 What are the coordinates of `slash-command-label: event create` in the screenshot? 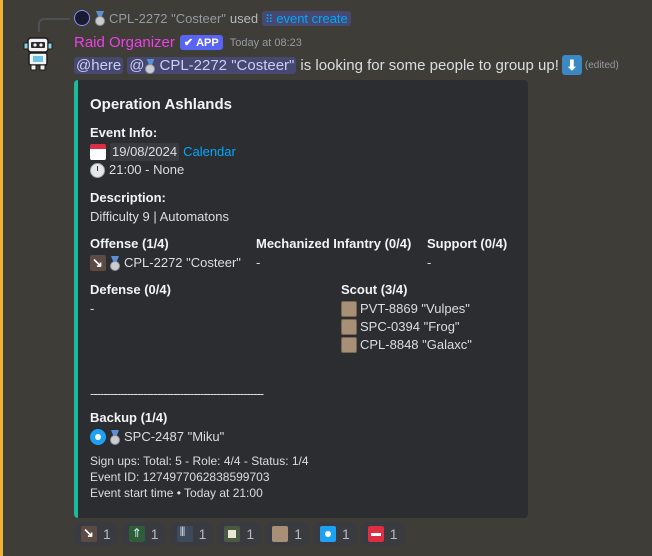 It's located at (312, 18).